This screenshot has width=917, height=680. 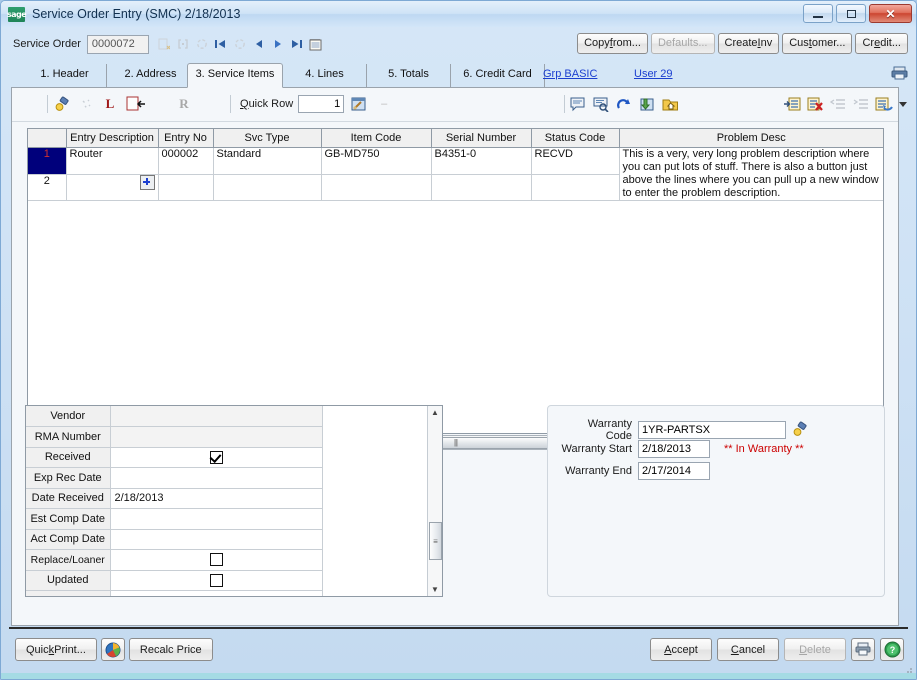 I want to click on detail-value-act-comp-date, so click(x=216, y=539).